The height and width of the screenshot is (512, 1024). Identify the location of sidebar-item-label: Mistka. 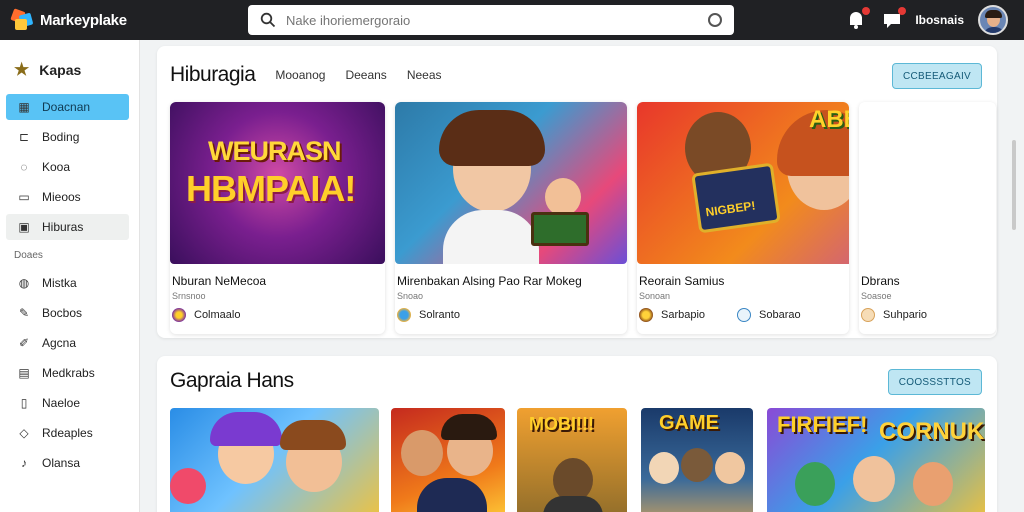
(59, 283).